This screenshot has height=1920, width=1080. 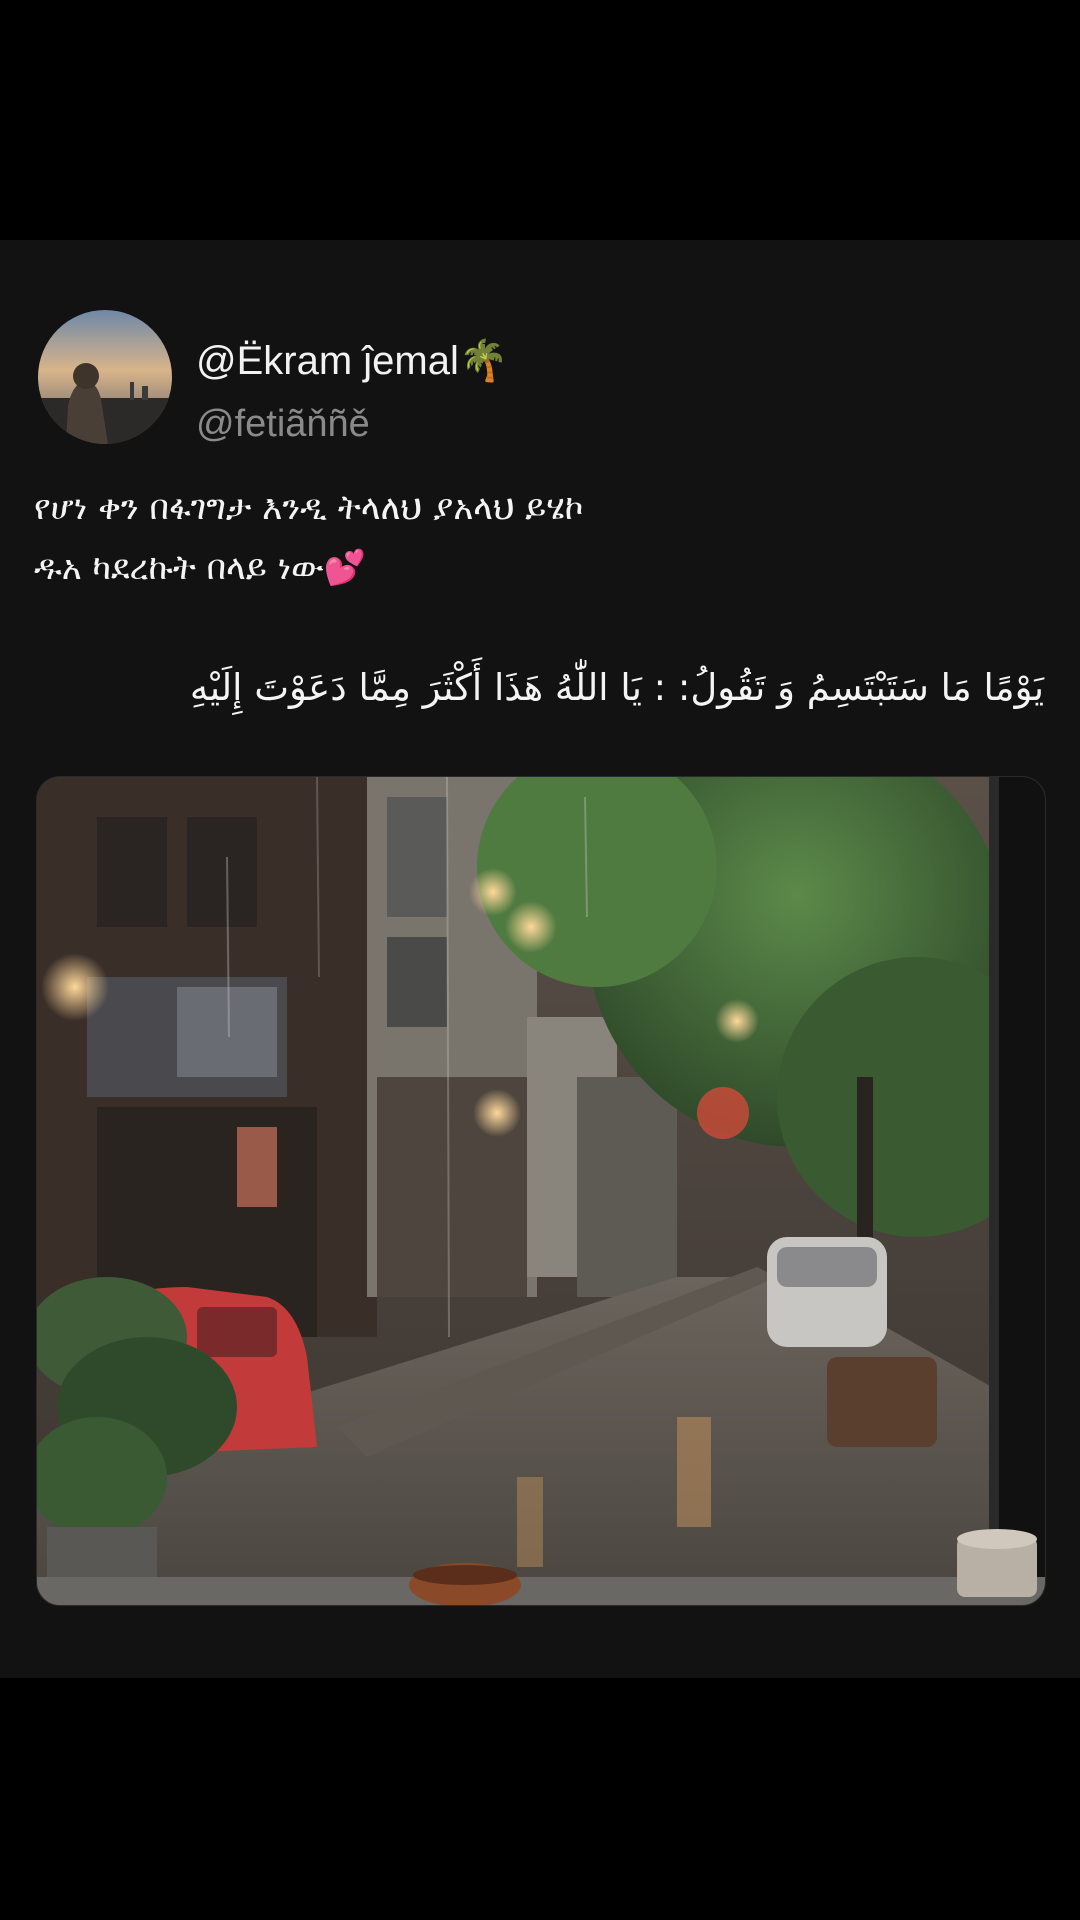 I want to click on post-text-spacer, so click(x=539, y=628).